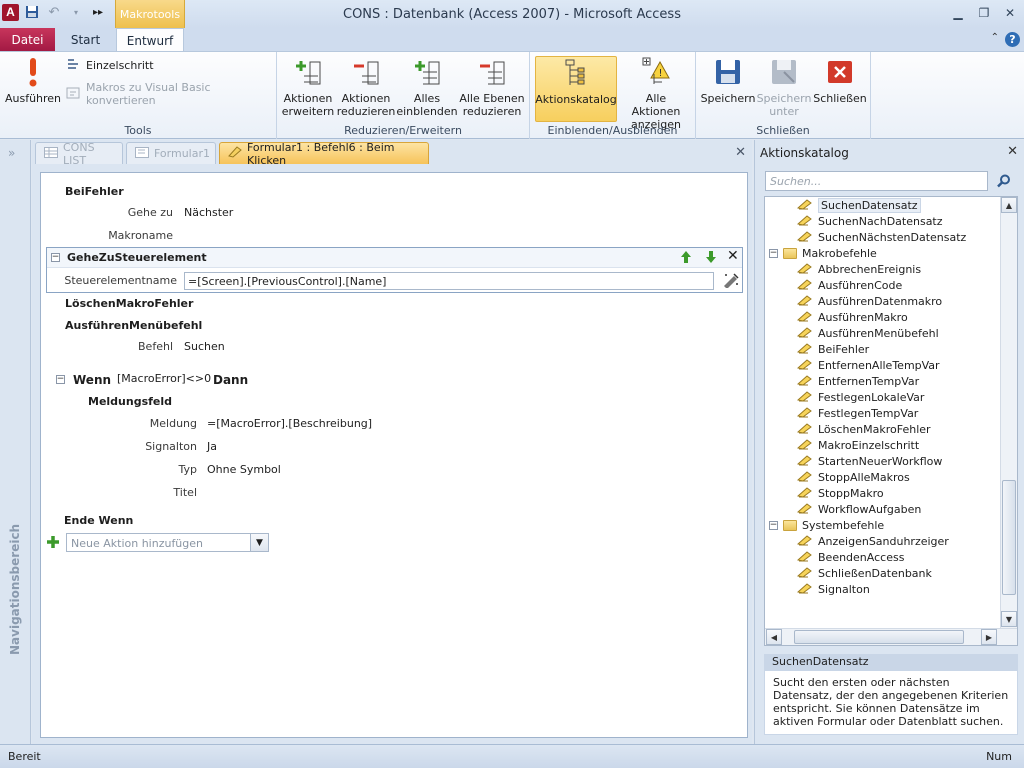 The image size is (1024, 768). I want to click on tab-design: Entwurf, so click(150, 40).